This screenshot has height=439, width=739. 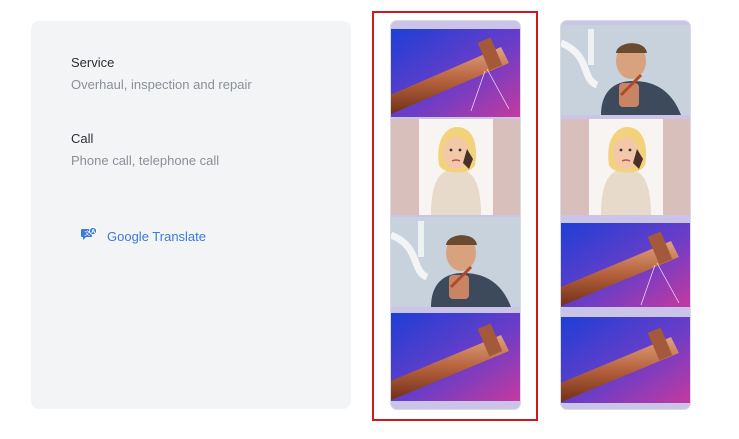 What do you see at coordinates (89, 236) in the screenshot?
I see `translate-icon: 文 A` at bounding box center [89, 236].